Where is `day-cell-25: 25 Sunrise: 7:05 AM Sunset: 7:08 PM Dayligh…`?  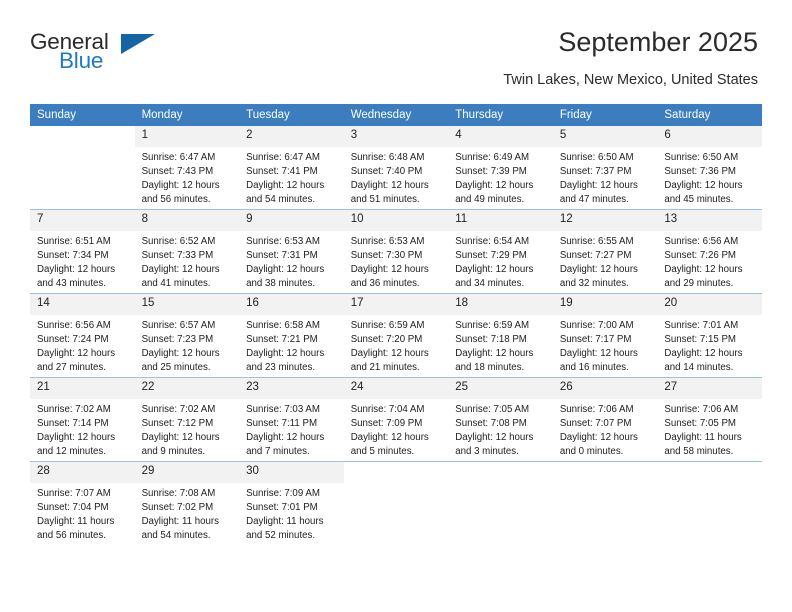
day-cell-25: 25 Sunrise: 7:05 AM Sunset: 7:08 PM Dayligh… is located at coordinates (500, 419).